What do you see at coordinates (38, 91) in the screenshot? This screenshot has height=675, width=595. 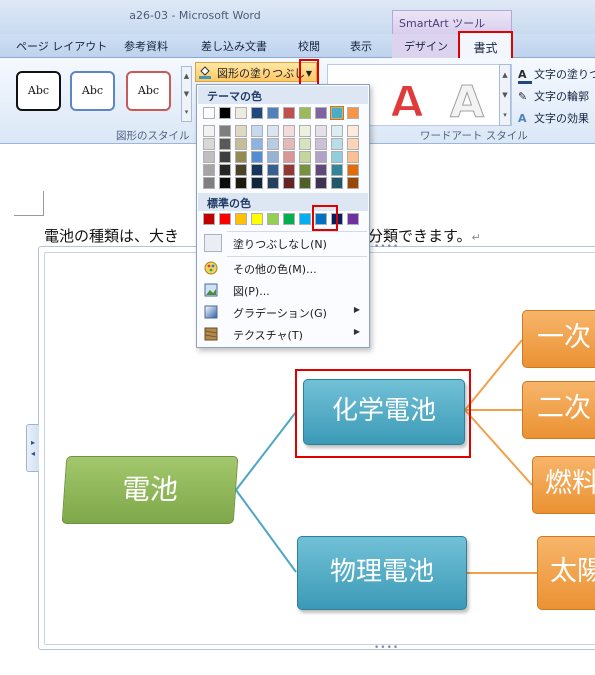 I see `shape-style-black: Abc` at bounding box center [38, 91].